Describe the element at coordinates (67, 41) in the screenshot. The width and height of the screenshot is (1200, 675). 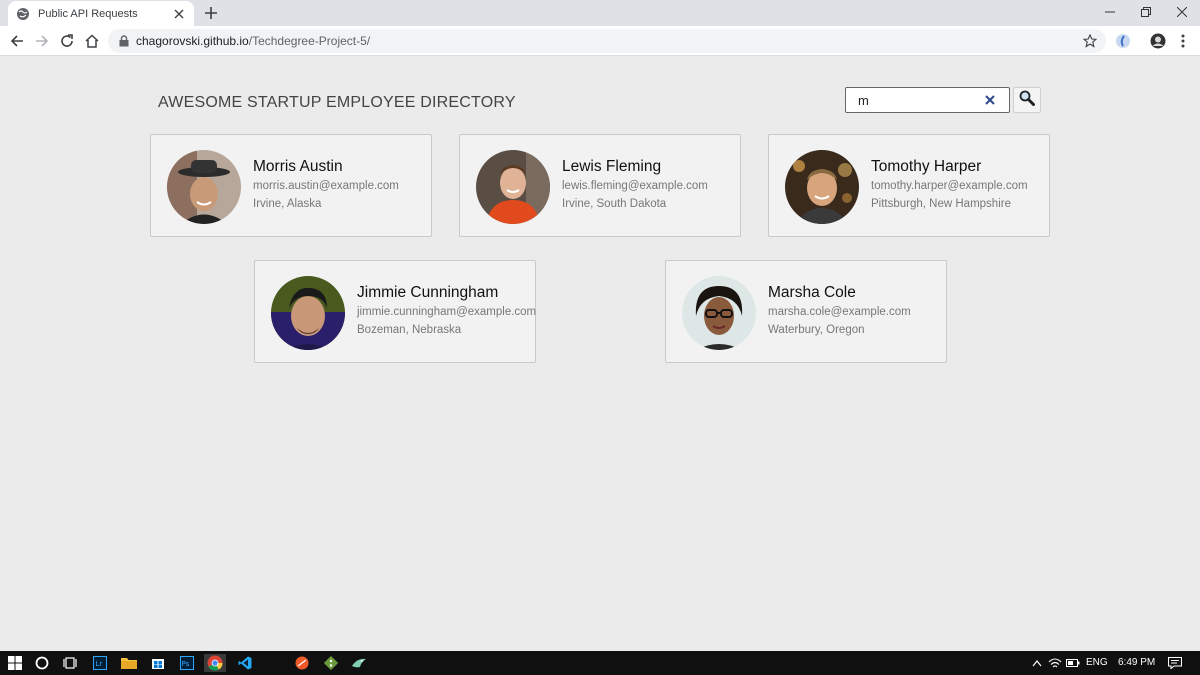
I see `reload-icon` at that location.